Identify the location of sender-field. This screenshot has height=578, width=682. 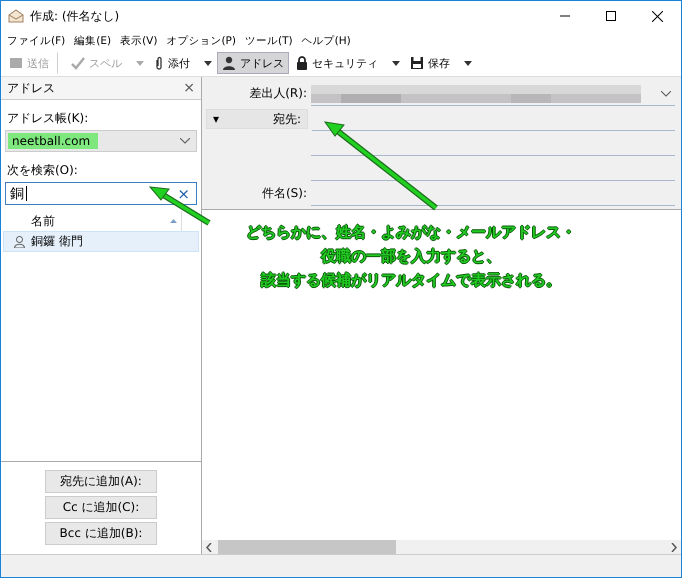
(493, 94).